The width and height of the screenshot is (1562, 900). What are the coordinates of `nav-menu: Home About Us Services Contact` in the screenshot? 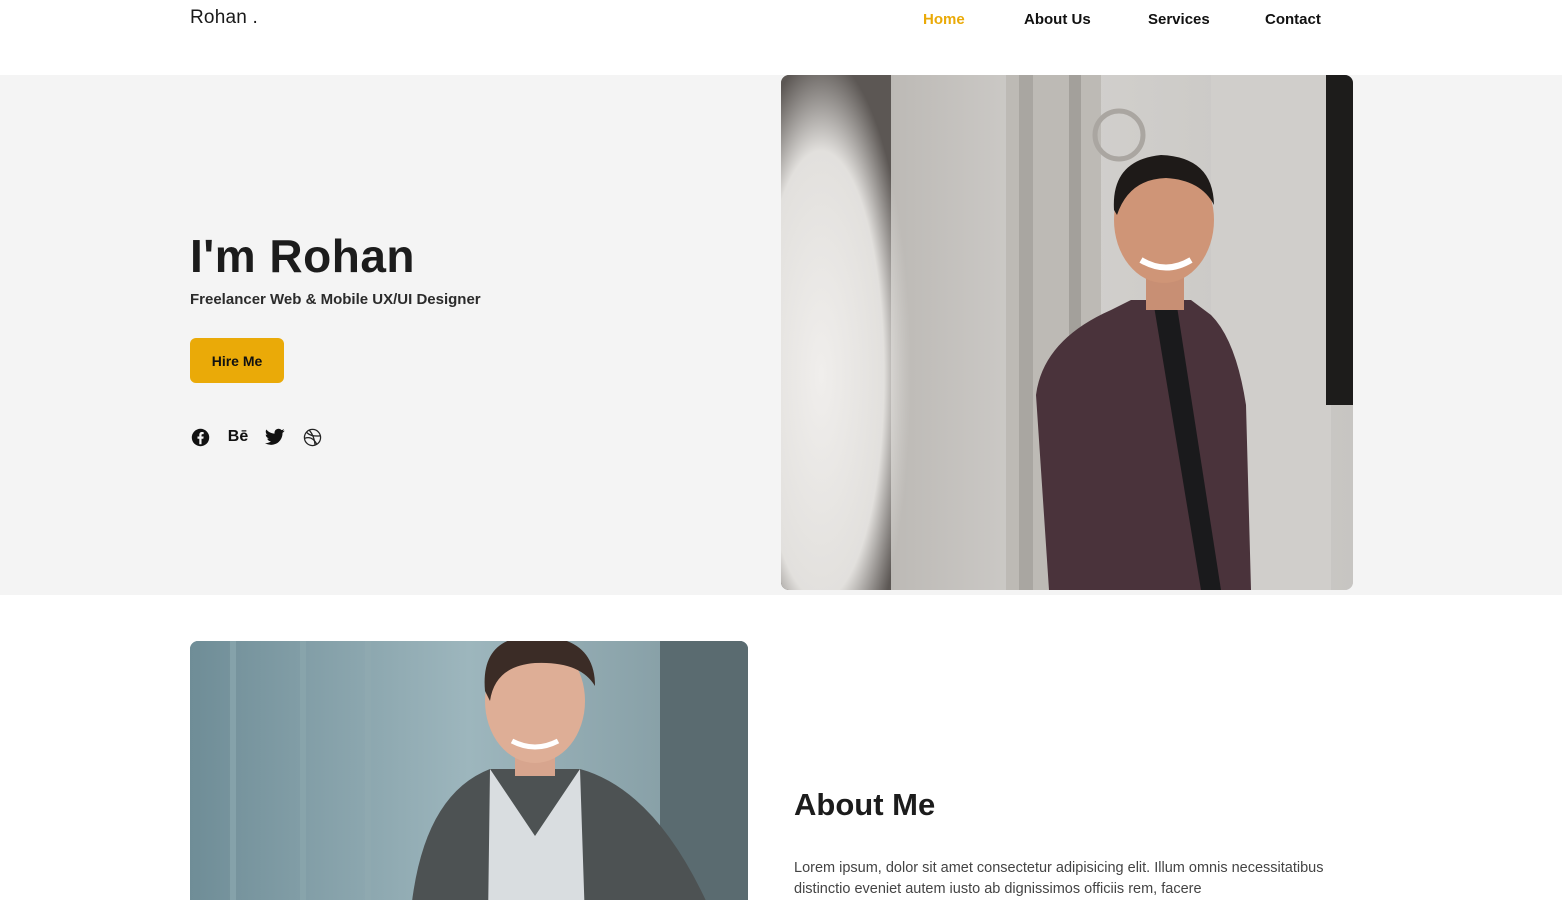 It's located at (781, 21).